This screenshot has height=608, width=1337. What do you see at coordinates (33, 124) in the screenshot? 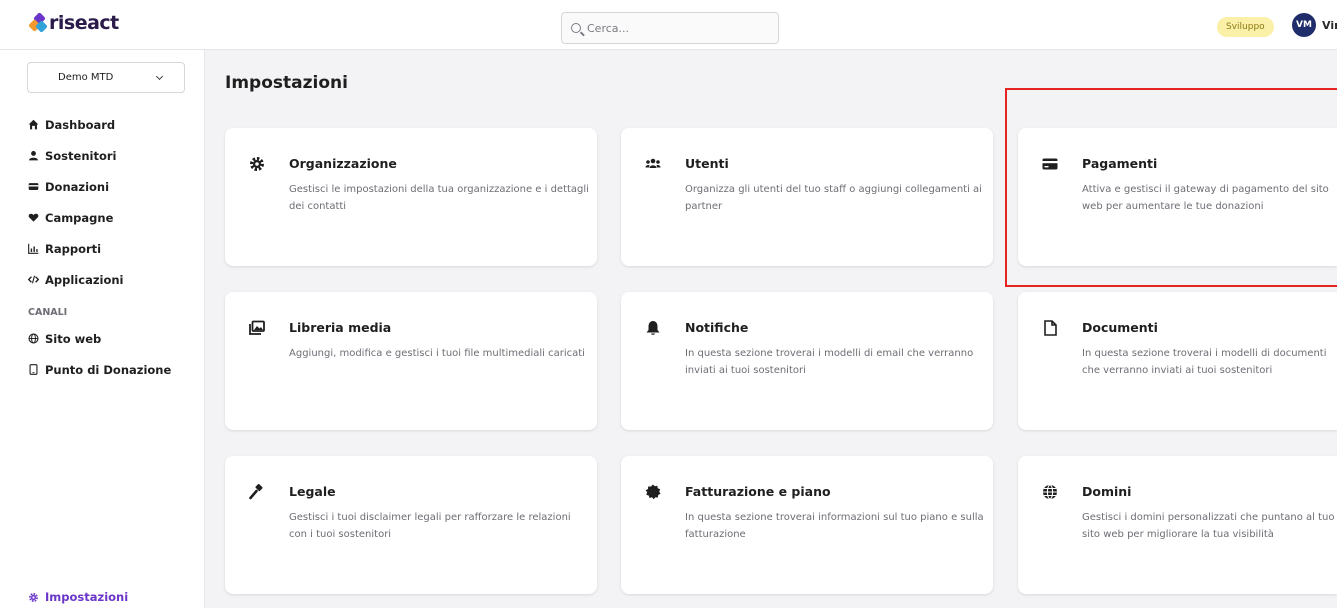
I see `home-icon` at bounding box center [33, 124].